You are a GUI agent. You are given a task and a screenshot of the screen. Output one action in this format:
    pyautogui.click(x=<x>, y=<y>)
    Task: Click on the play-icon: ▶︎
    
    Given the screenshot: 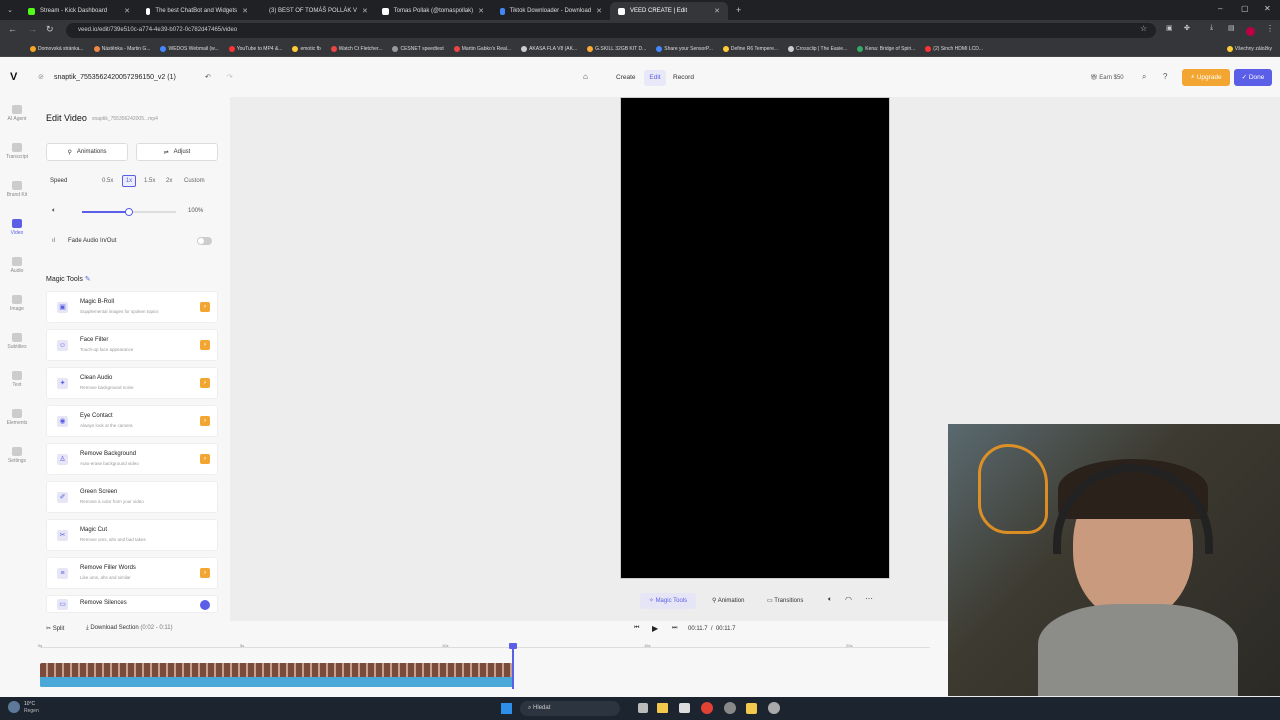 What is the action you would take?
    pyautogui.click(x=655, y=628)
    